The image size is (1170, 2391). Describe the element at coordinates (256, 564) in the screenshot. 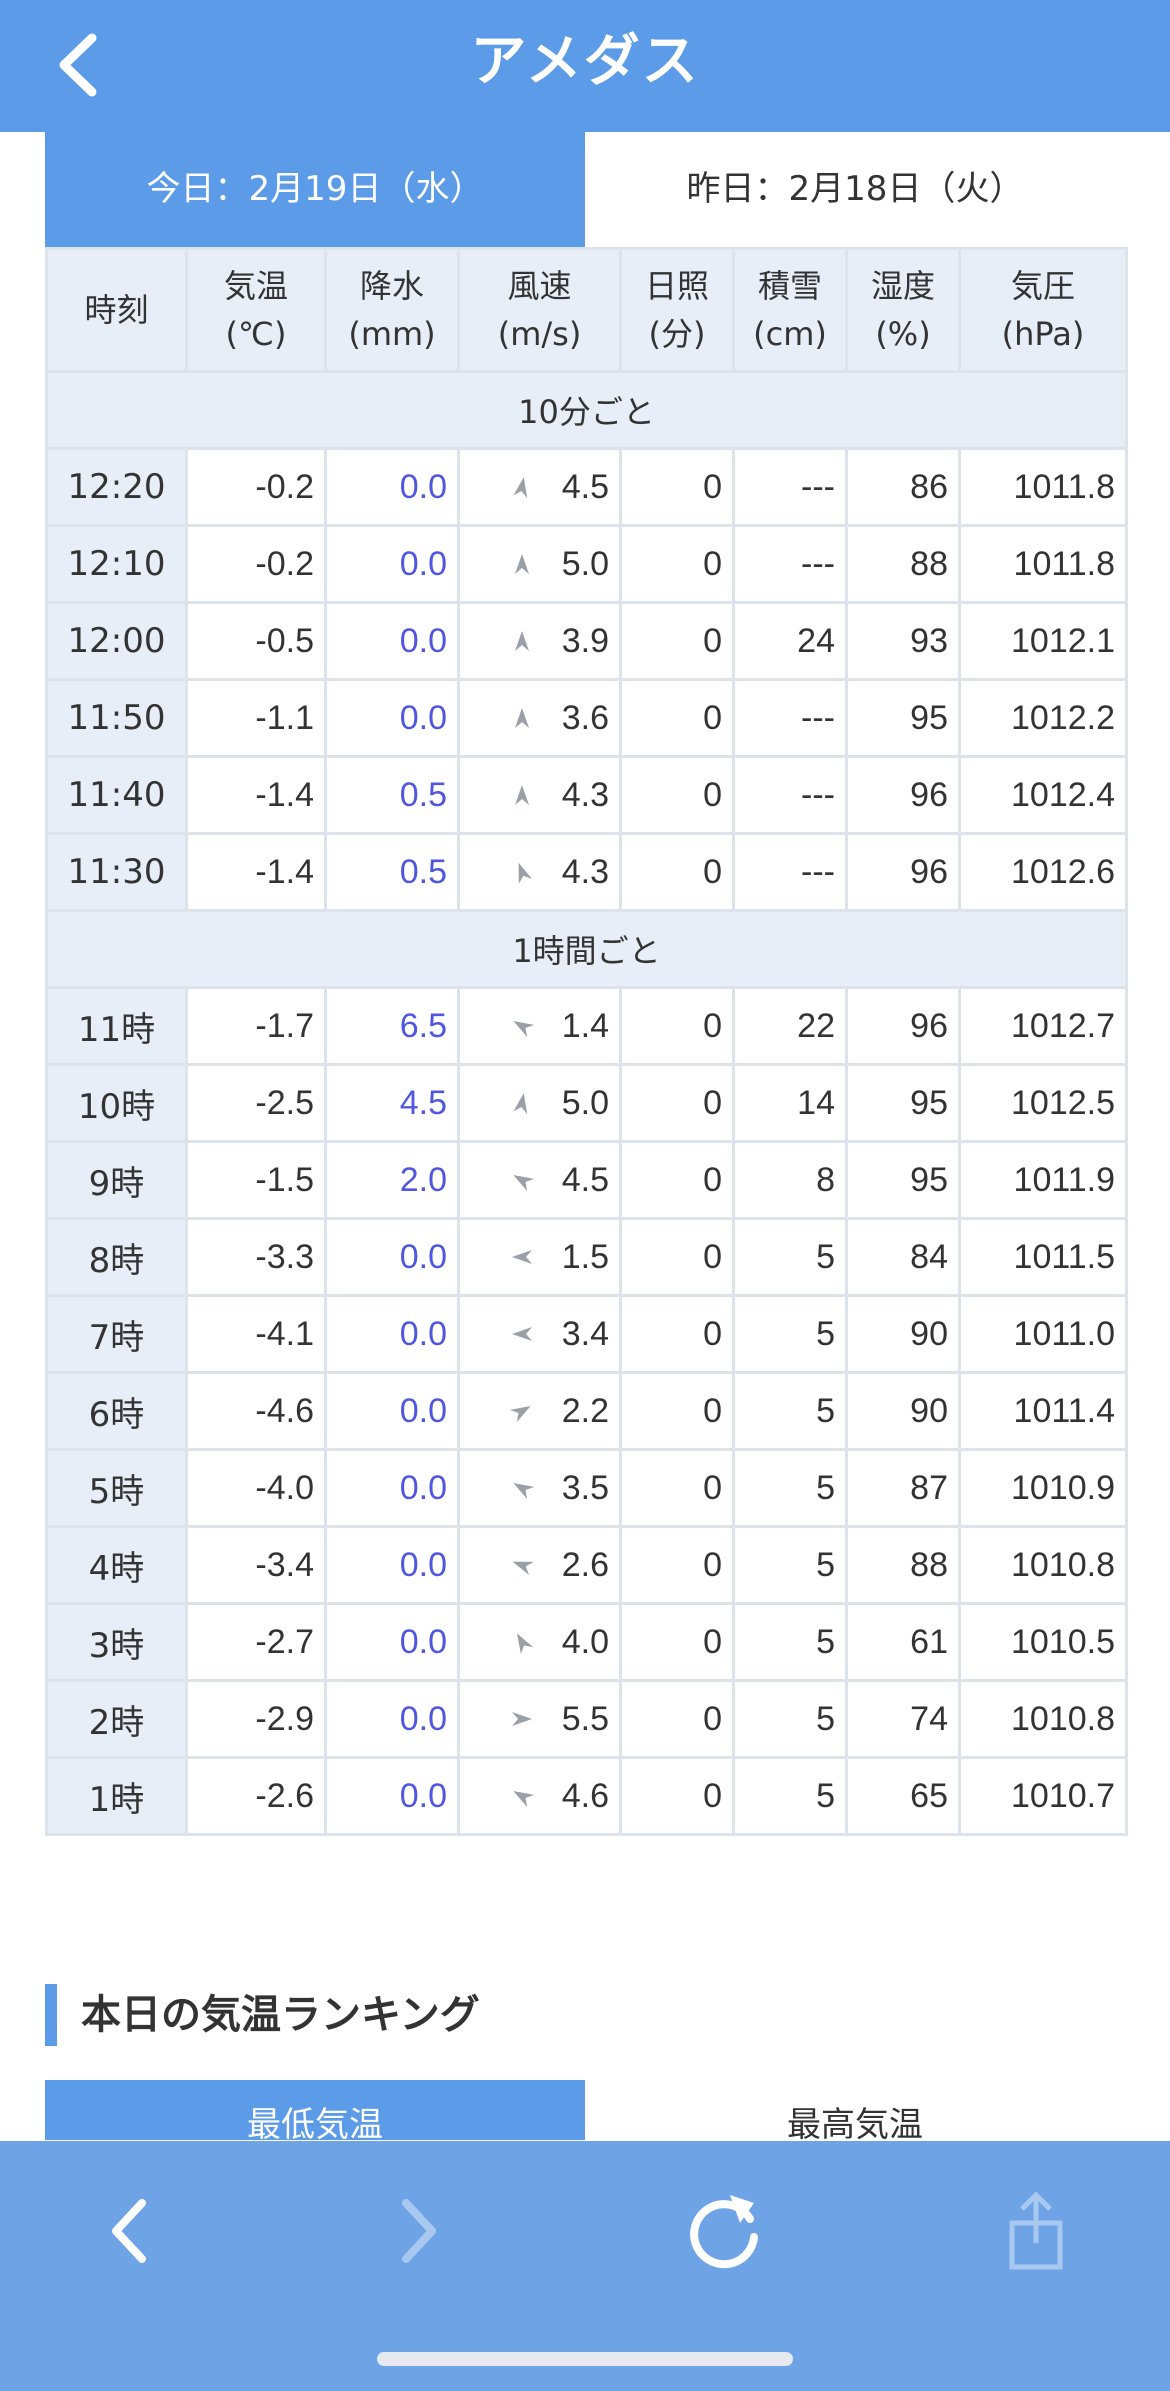

I see `temp-cell: -0.2` at that location.